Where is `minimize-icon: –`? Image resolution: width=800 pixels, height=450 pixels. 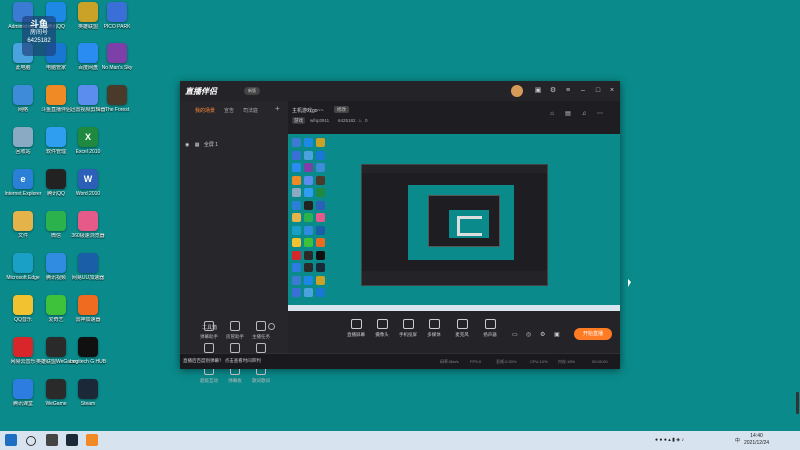
minimize-icon: – is located at coordinates (583, 91).